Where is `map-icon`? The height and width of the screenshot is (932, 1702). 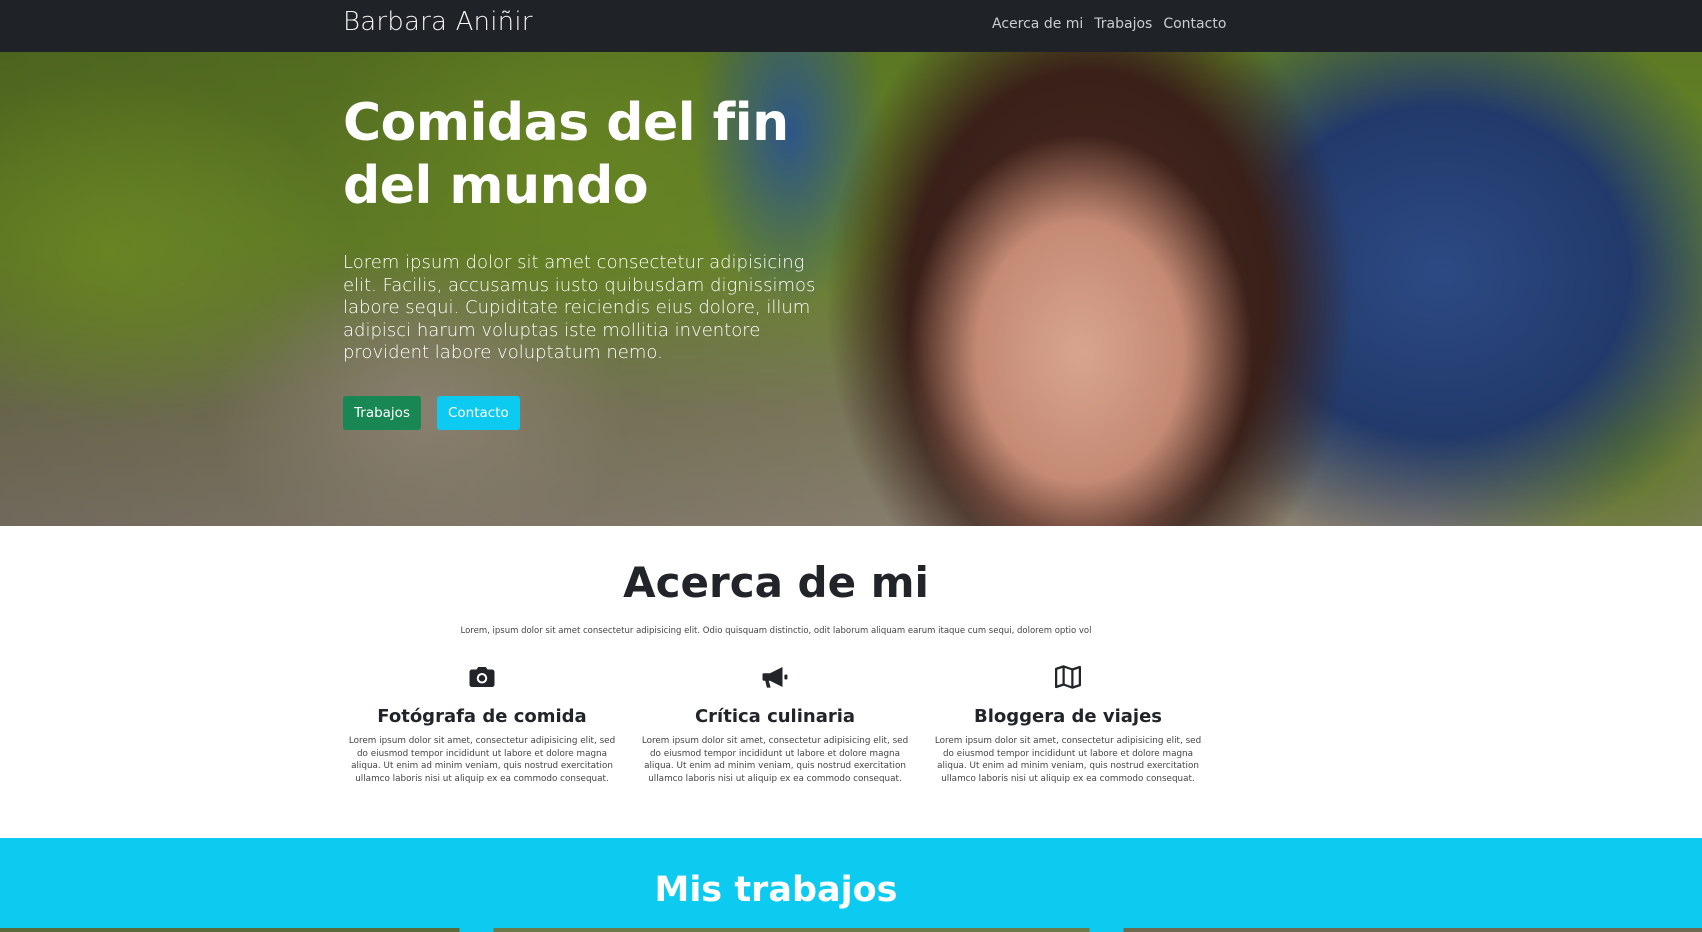
map-icon is located at coordinates (1068, 677).